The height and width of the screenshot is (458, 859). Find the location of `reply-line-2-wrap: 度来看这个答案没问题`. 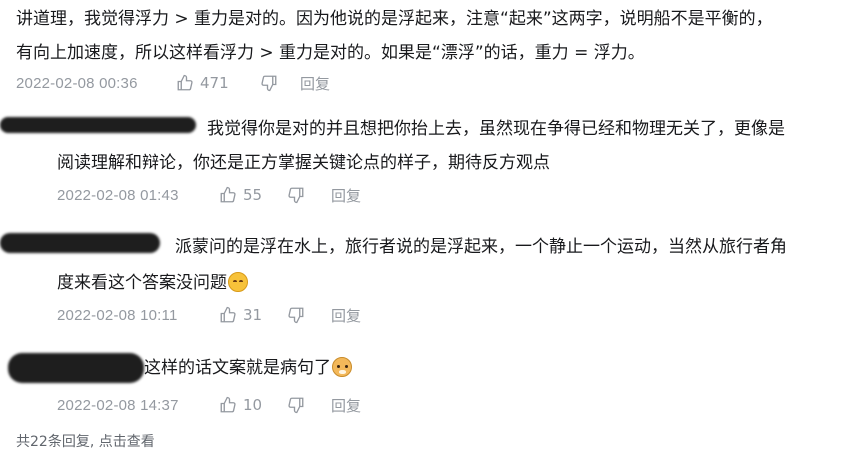

reply-line-2-wrap: 度来看这个答案没问题 is located at coordinates (152, 283).